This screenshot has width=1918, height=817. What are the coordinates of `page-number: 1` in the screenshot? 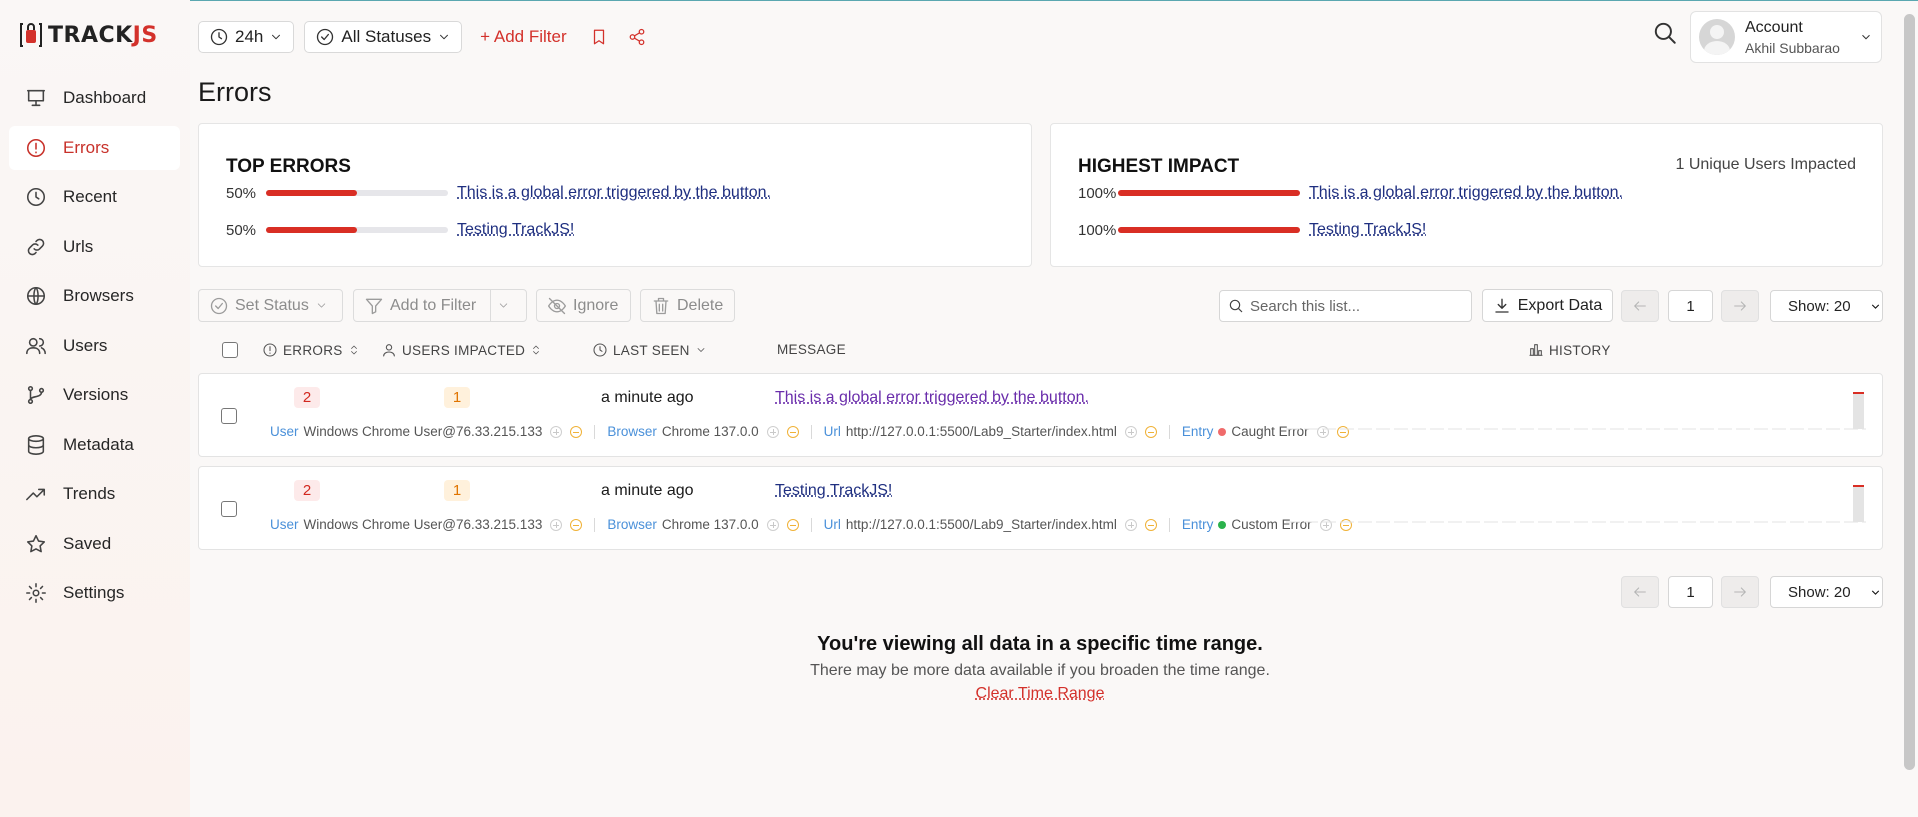 It's located at (1690, 306).